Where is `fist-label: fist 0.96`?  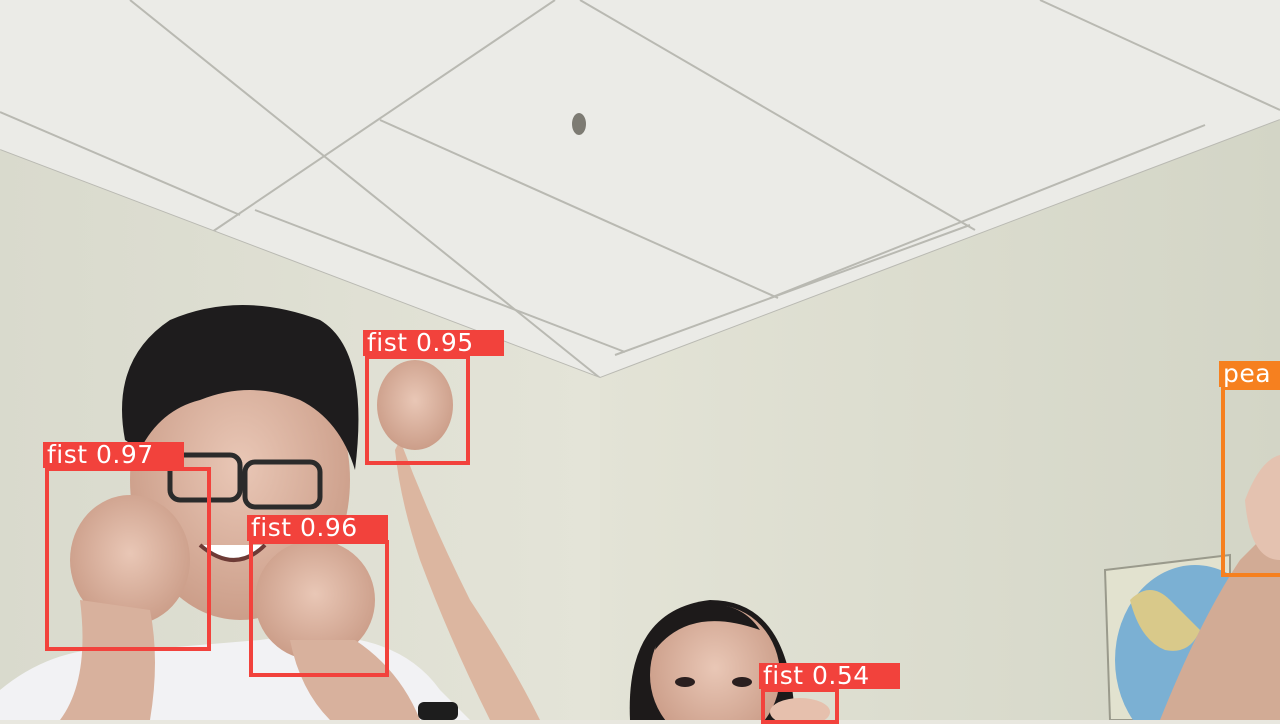 fist-label: fist 0.96 is located at coordinates (317, 528).